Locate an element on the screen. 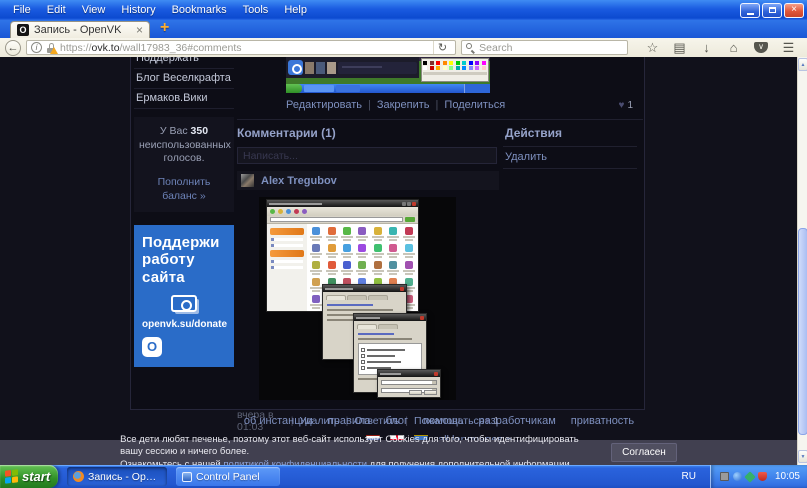 Image resolution: width=807 pixels, height=488 pixels. post-share-link: Поделиться is located at coordinates (474, 105).